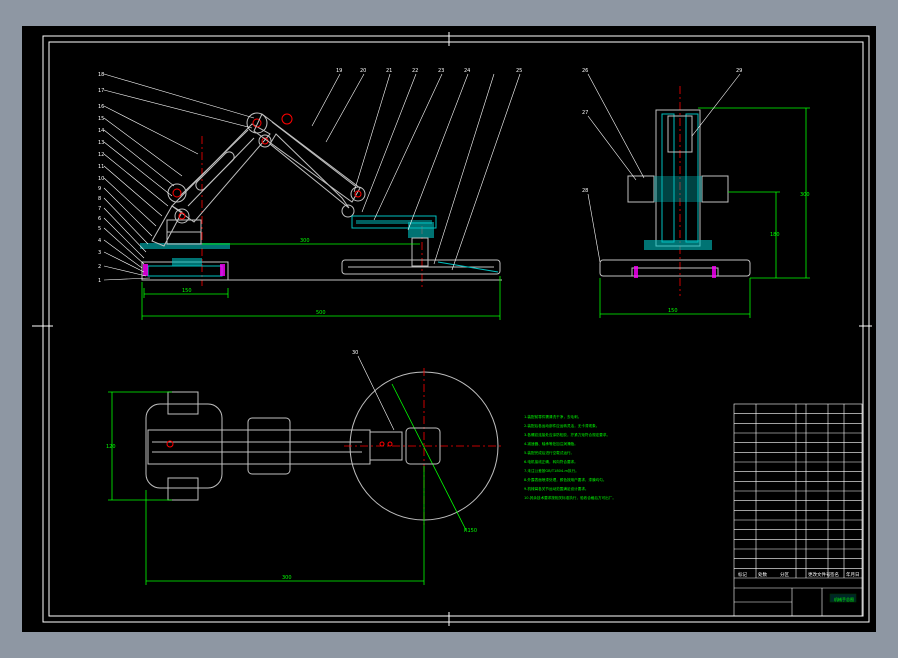  I want to click on front-dim-total: 500, so click(321, 313).